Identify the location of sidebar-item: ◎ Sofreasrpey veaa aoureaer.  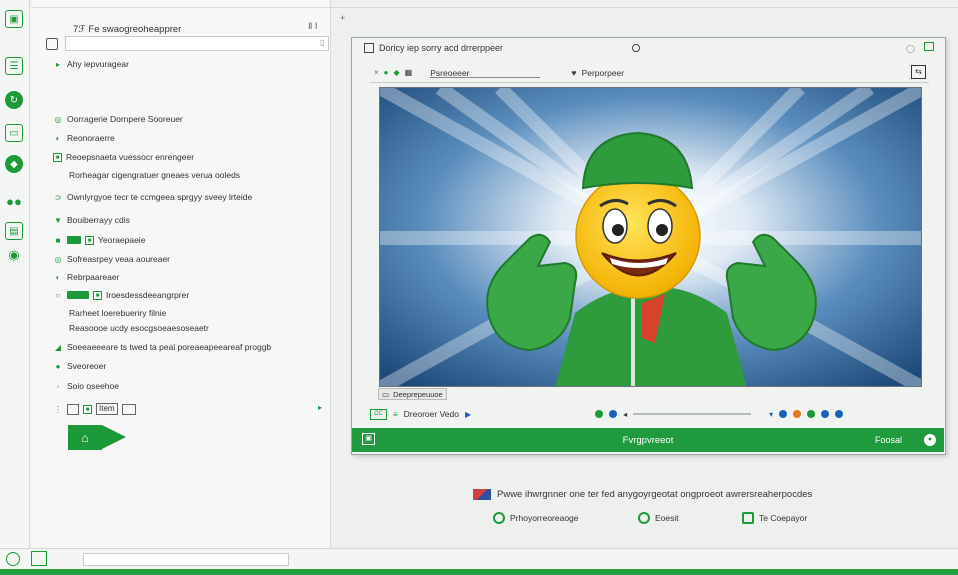
(112, 259).